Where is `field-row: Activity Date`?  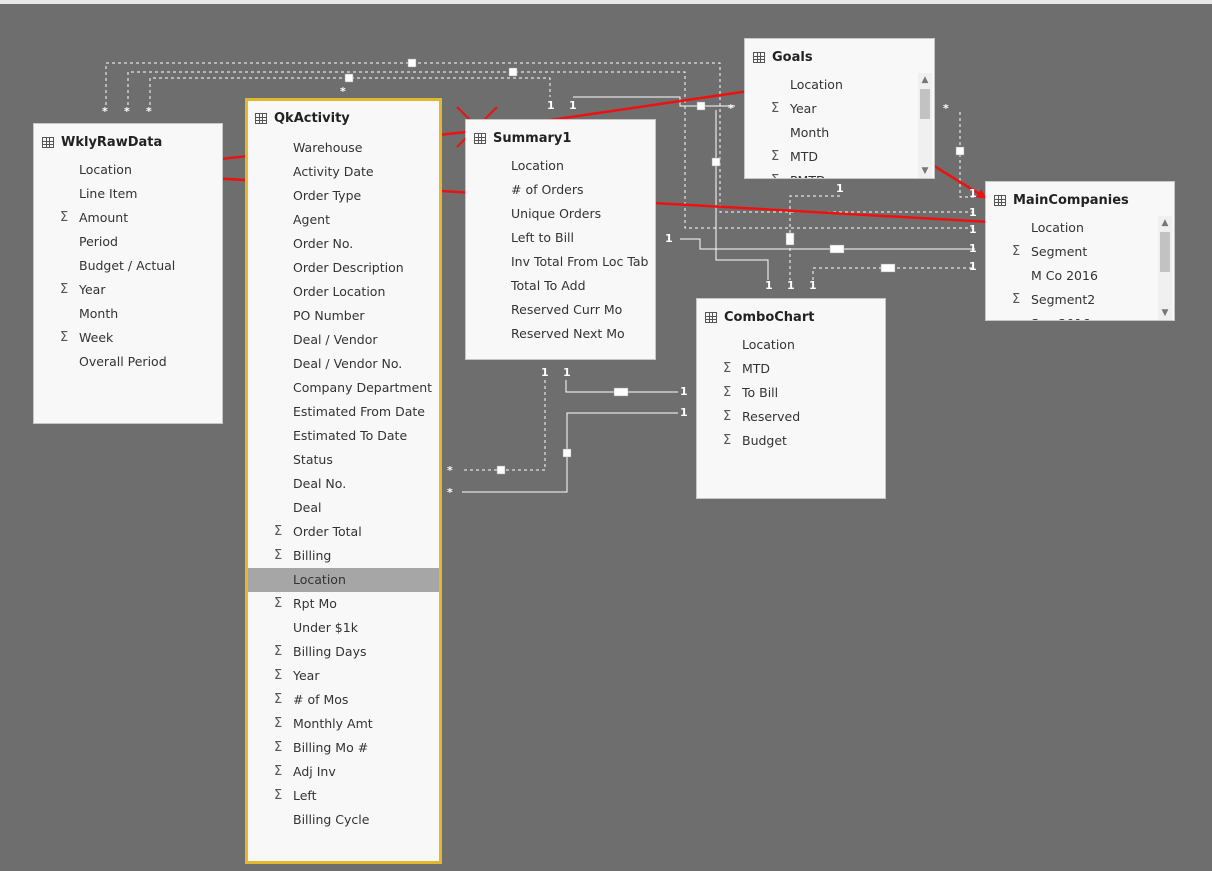
field-row: Activity Date is located at coordinates (343, 172).